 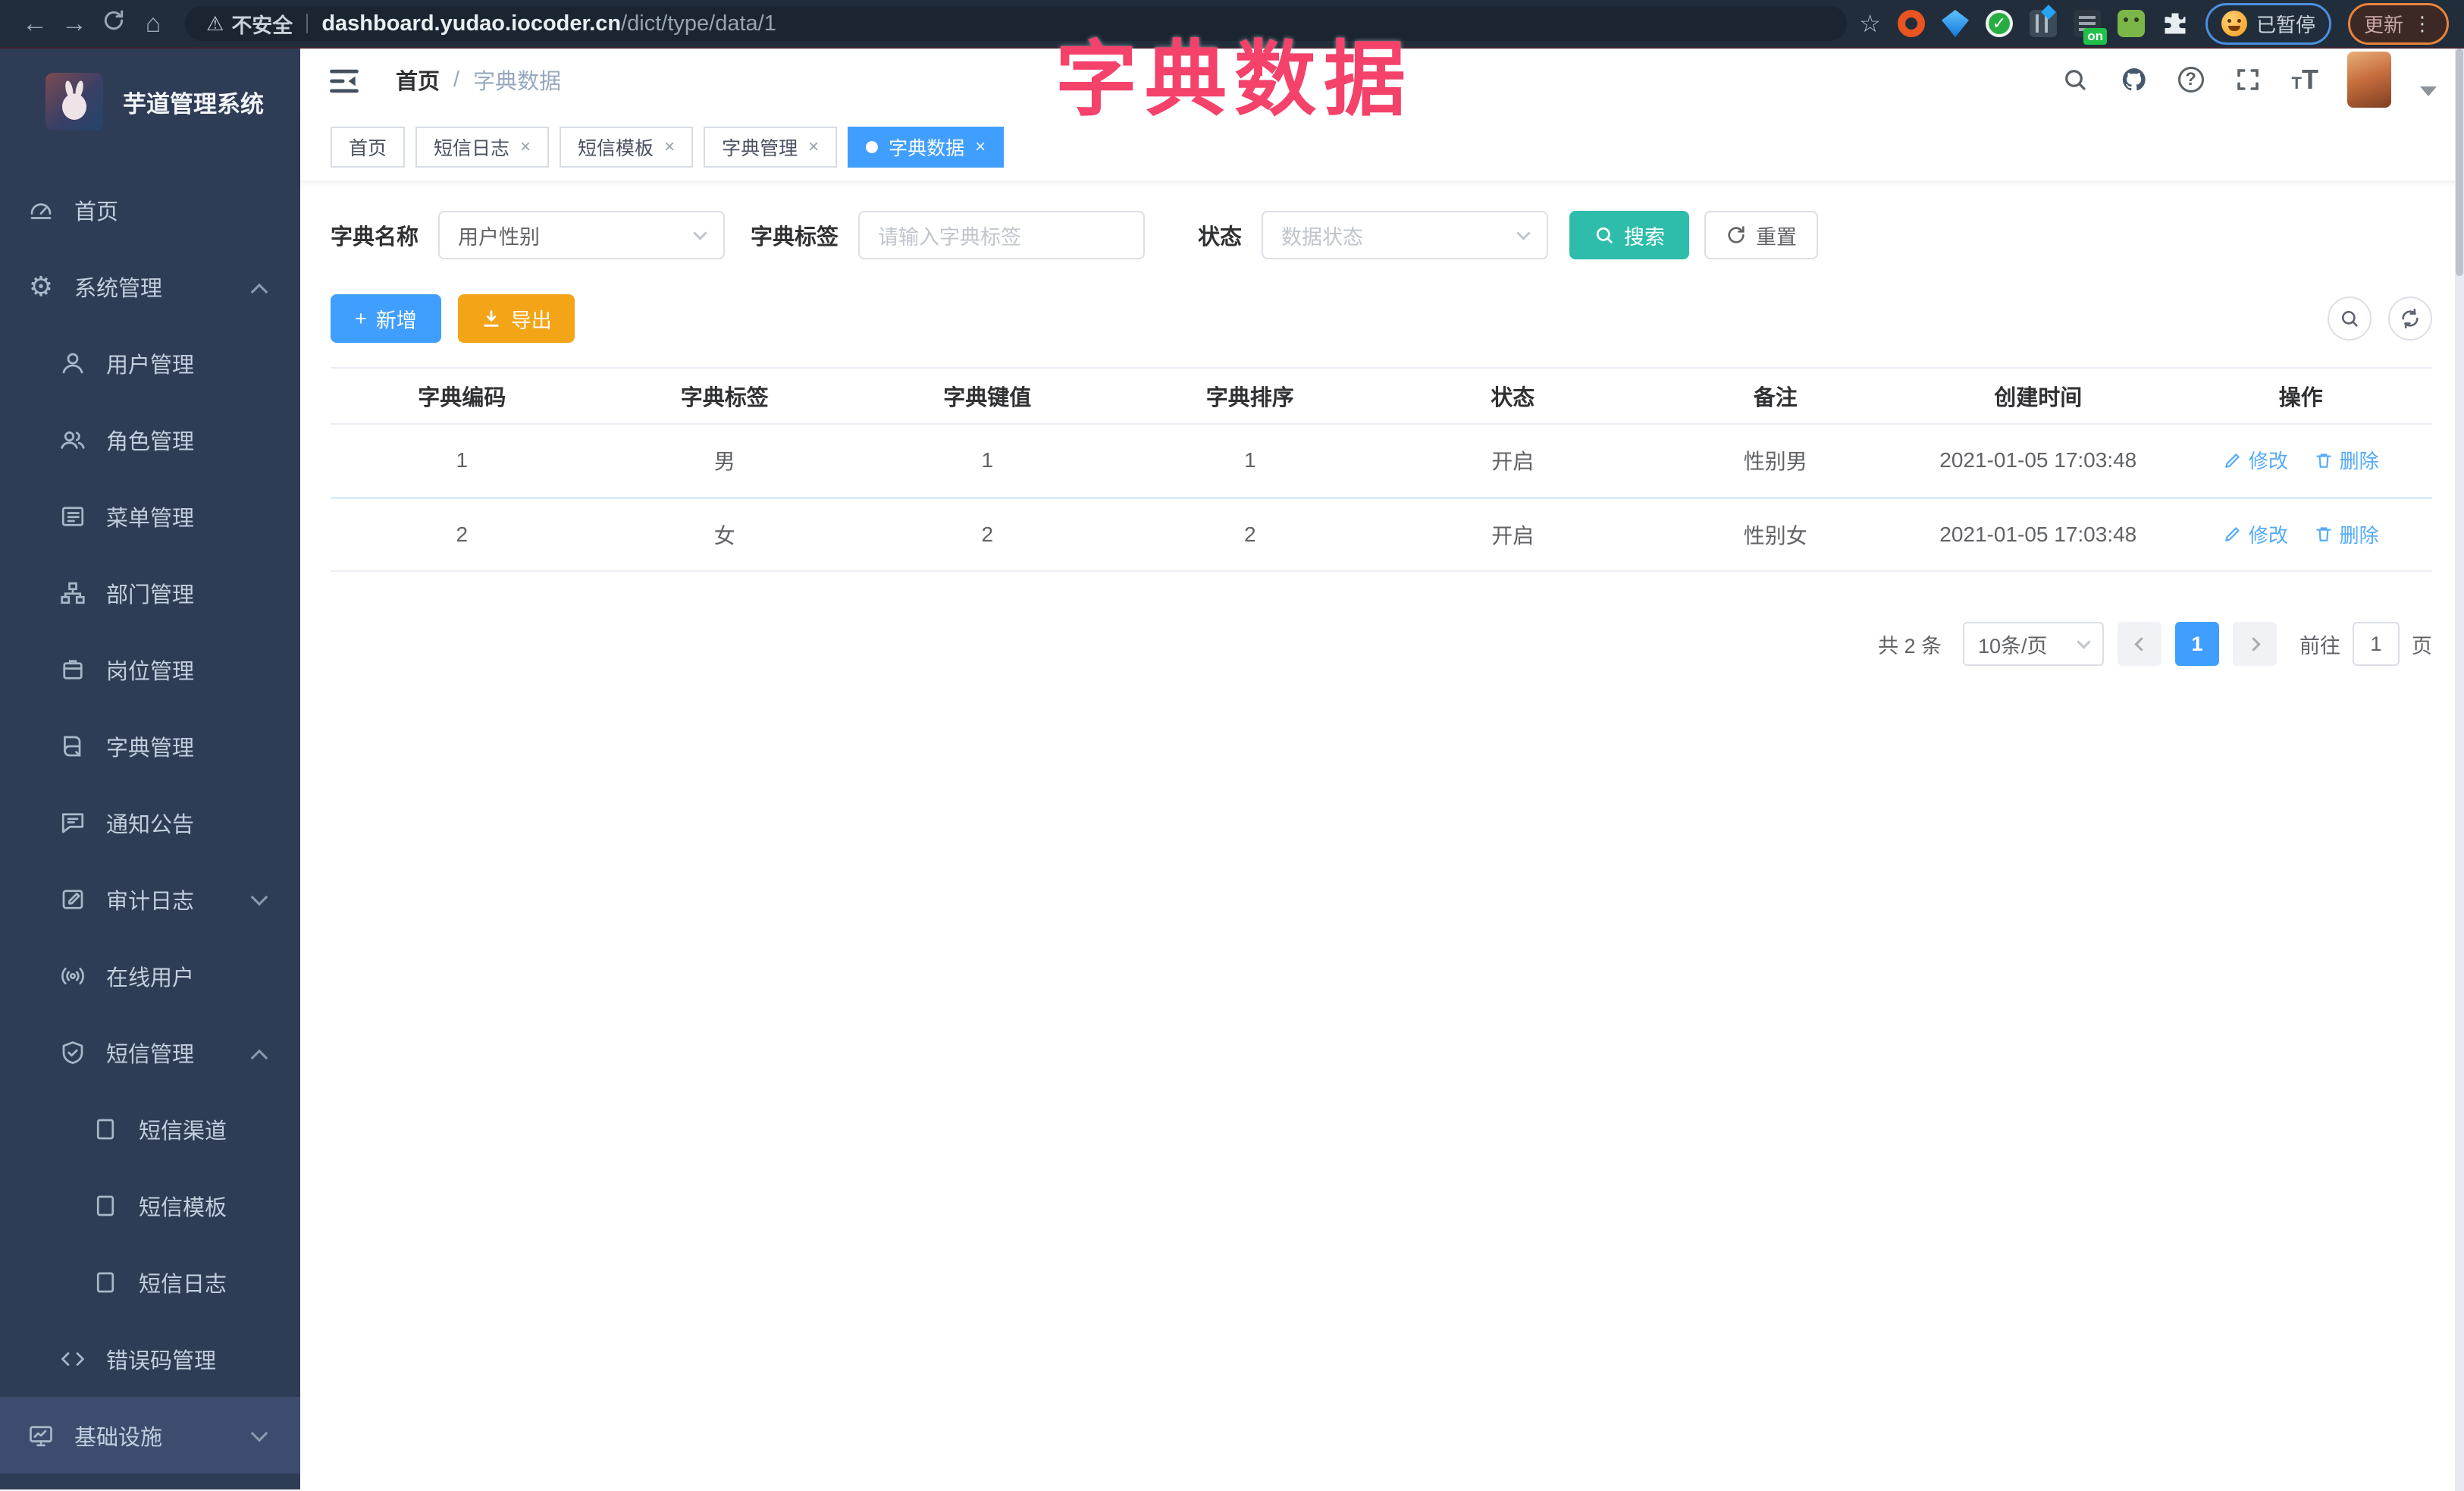 I want to click on chevron-left-icon, so click(x=2141, y=643).